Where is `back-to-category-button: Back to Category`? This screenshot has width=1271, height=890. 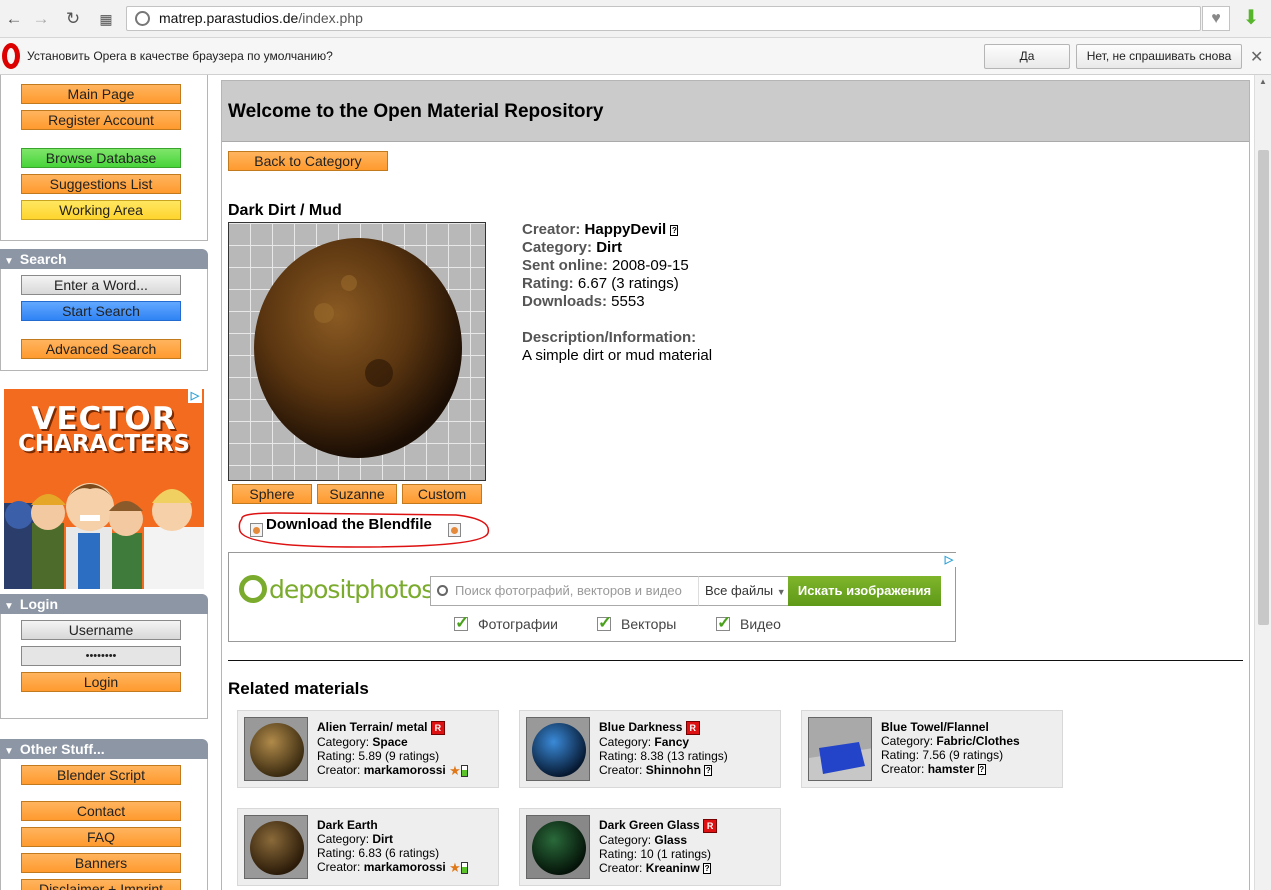
back-to-category-button: Back to Category is located at coordinates (308, 161).